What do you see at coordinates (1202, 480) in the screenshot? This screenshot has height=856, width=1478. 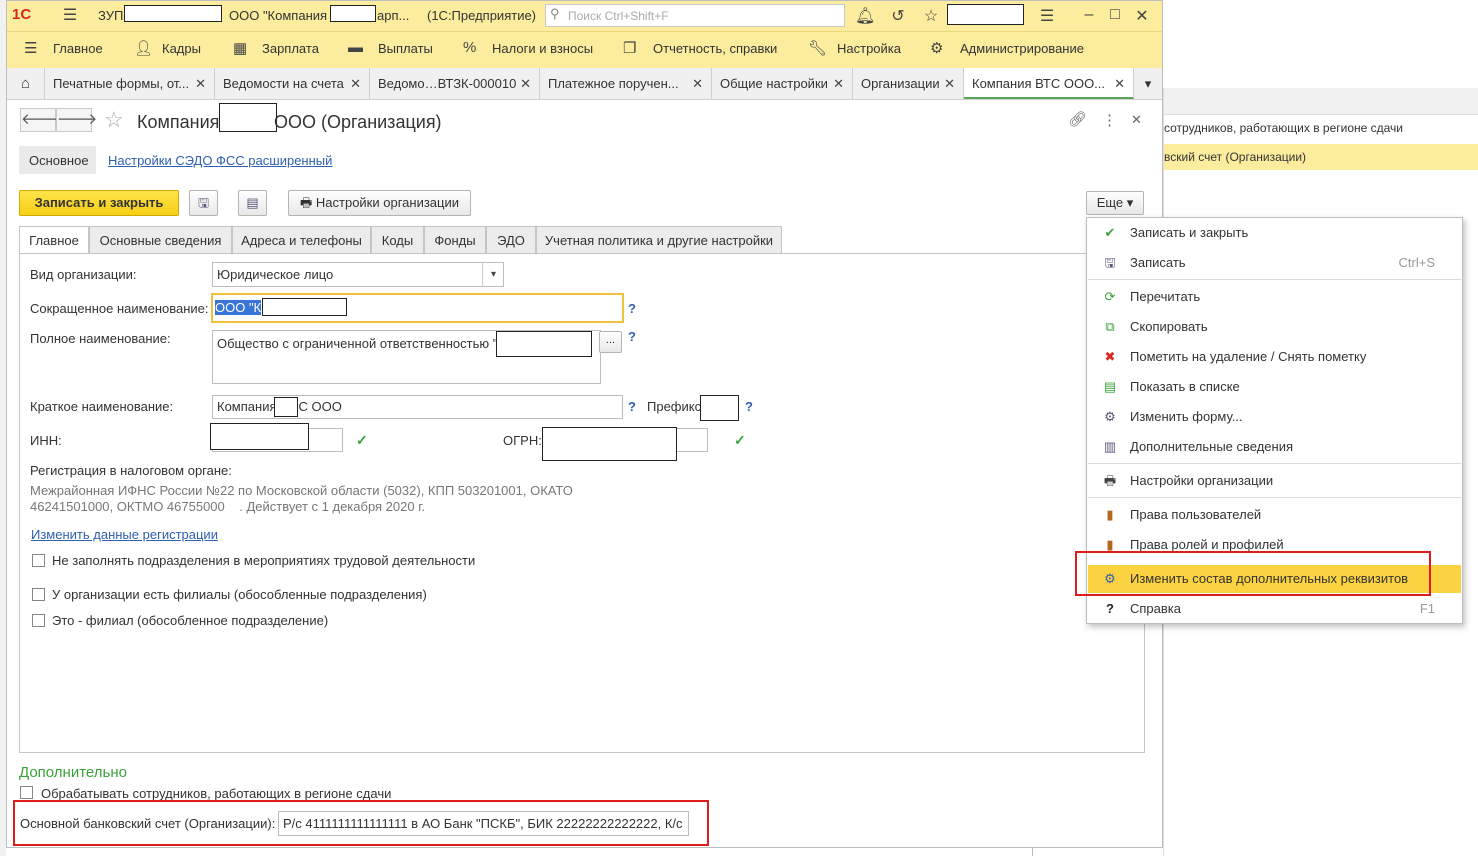 I see `dd-label: Настройки организации` at bounding box center [1202, 480].